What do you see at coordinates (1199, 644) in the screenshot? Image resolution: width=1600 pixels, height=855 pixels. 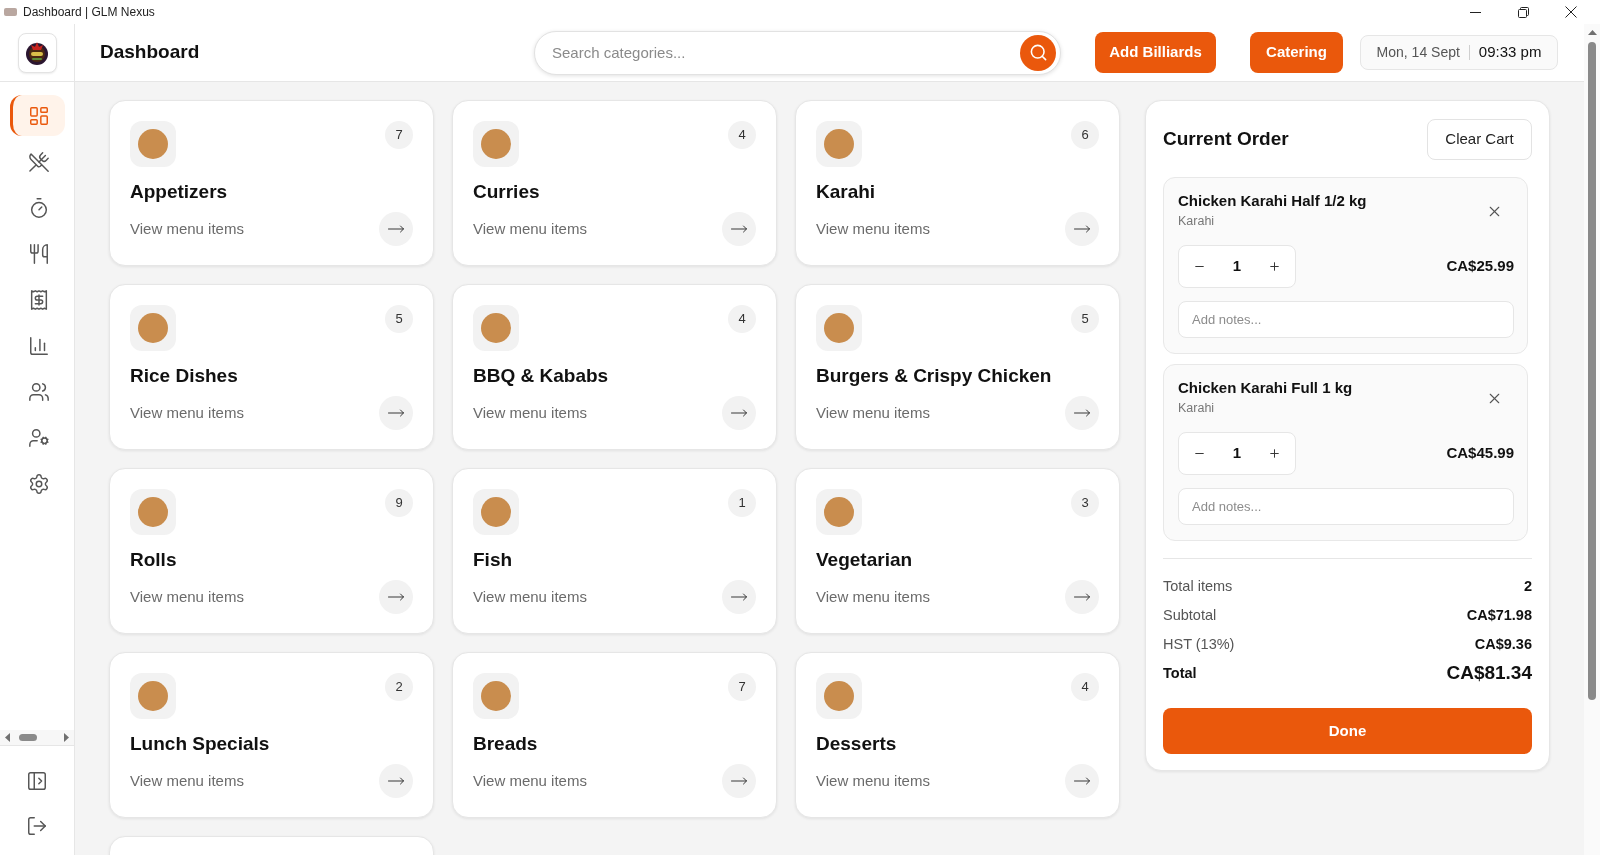 I see `summary-label: HST (13%)` at bounding box center [1199, 644].